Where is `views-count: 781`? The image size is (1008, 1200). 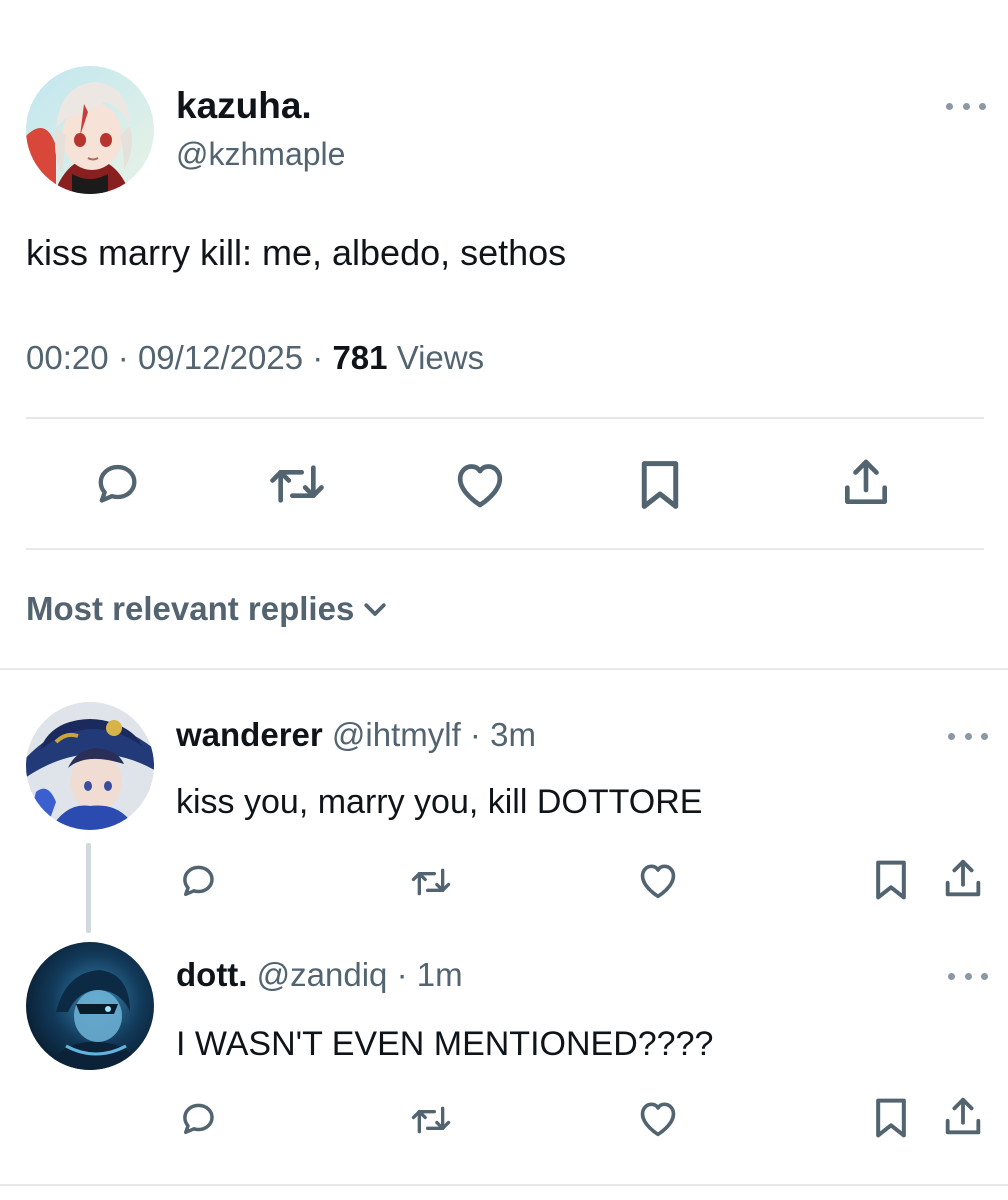
views-count: 781 is located at coordinates (360, 357).